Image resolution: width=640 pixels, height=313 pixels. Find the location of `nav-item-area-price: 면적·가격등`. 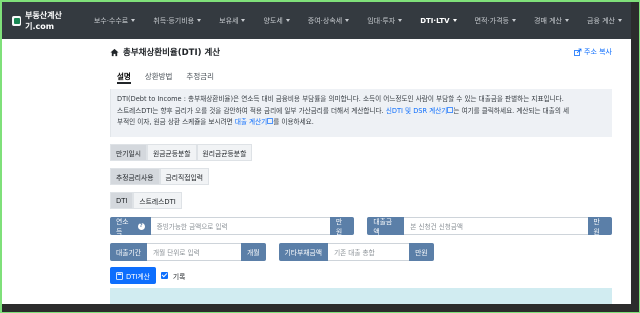

nav-item-area-price: 면적·가격등 is located at coordinates (495, 20).